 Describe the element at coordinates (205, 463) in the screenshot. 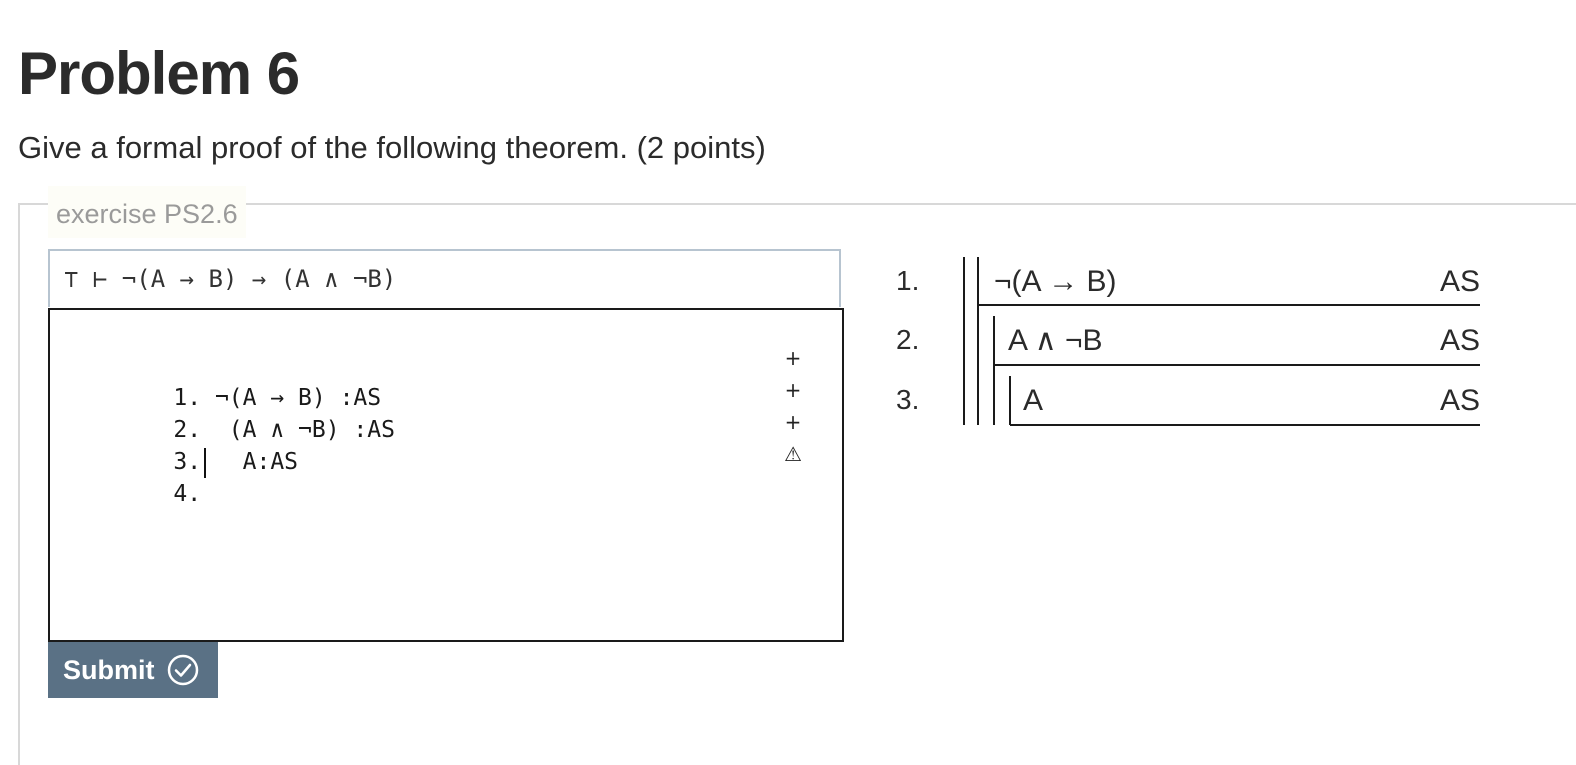

I see `text-cursor` at that location.